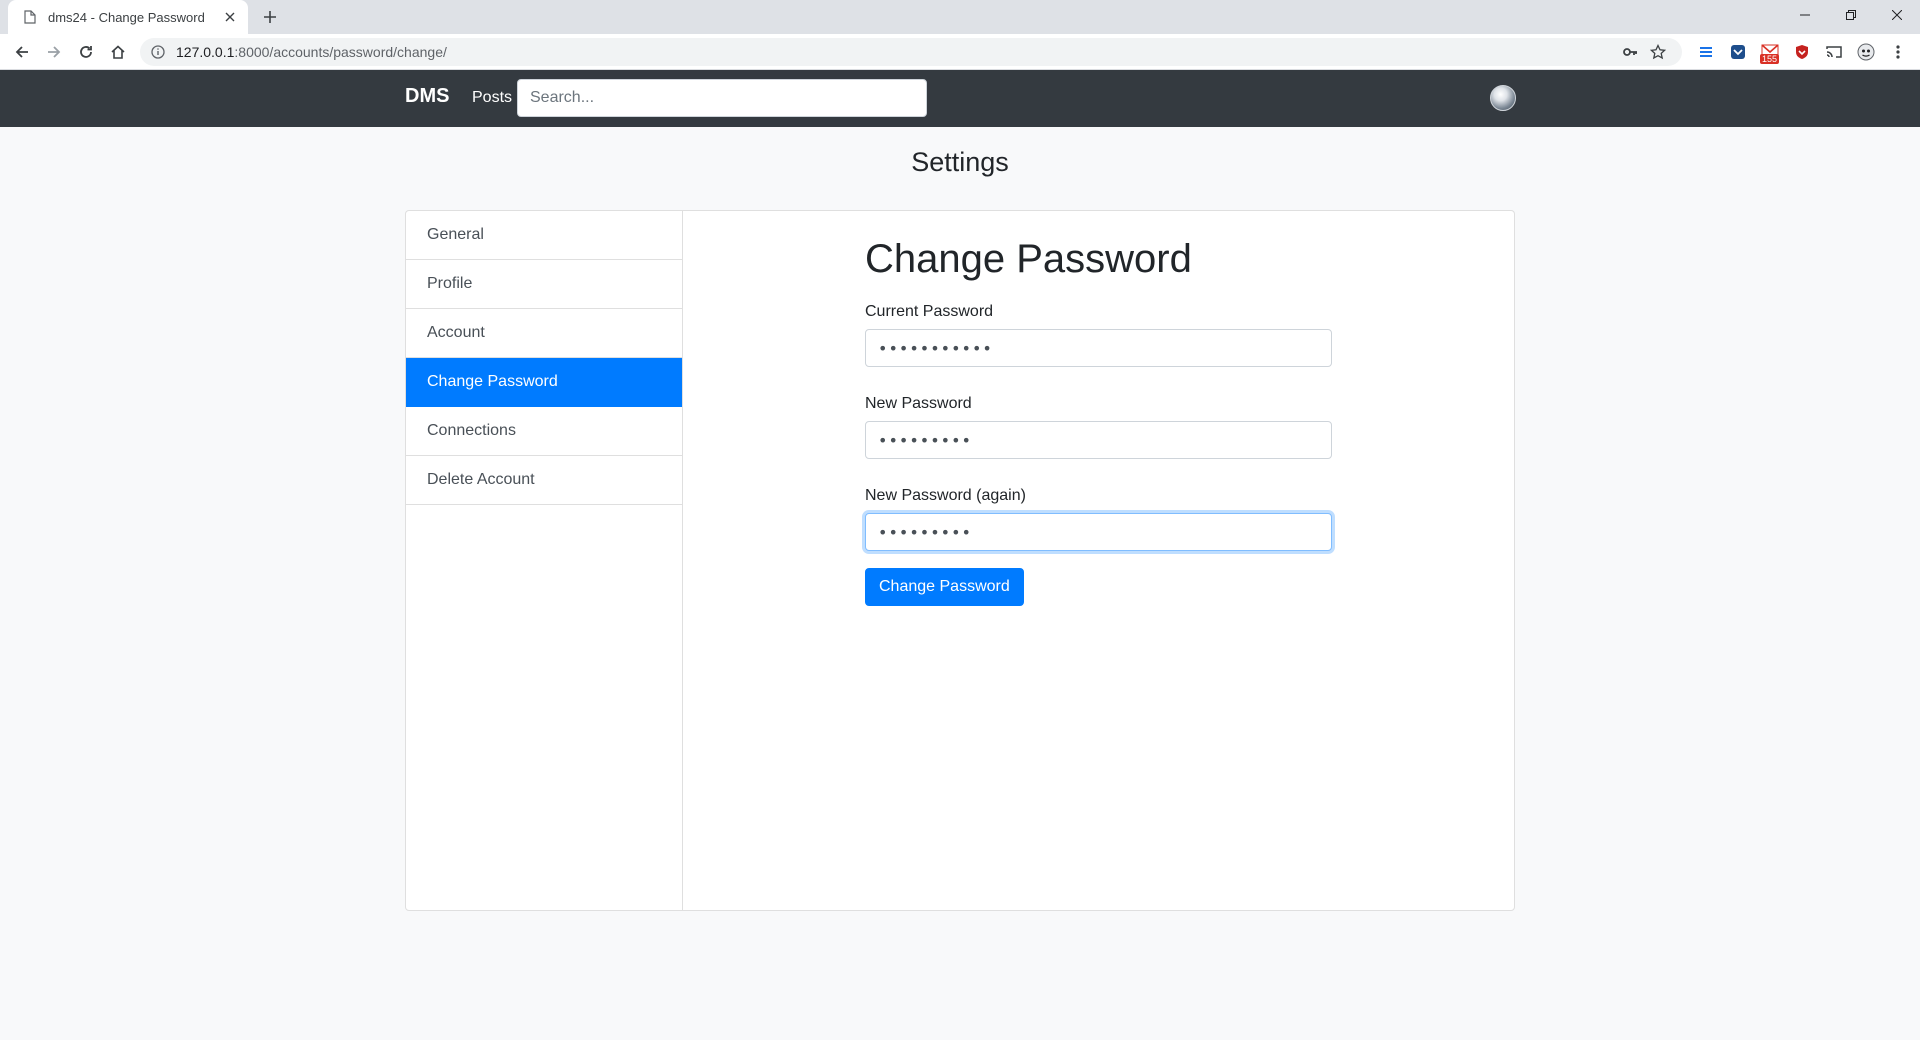  Describe the element at coordinates (1098, 532) in the screenshot. I see `new-password-again-field: •••••••••` at that location.